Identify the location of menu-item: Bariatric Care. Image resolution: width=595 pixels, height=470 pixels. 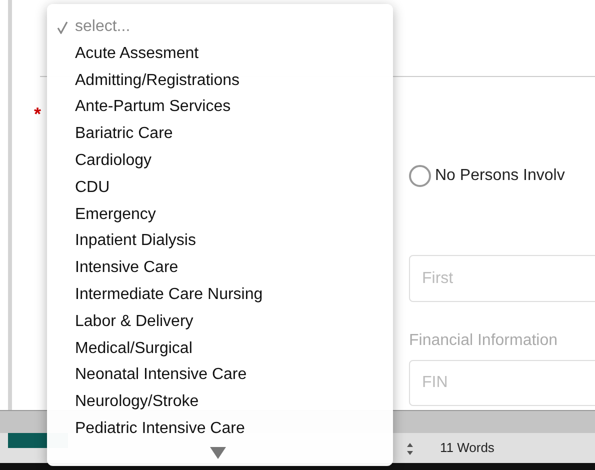
(220, 136).